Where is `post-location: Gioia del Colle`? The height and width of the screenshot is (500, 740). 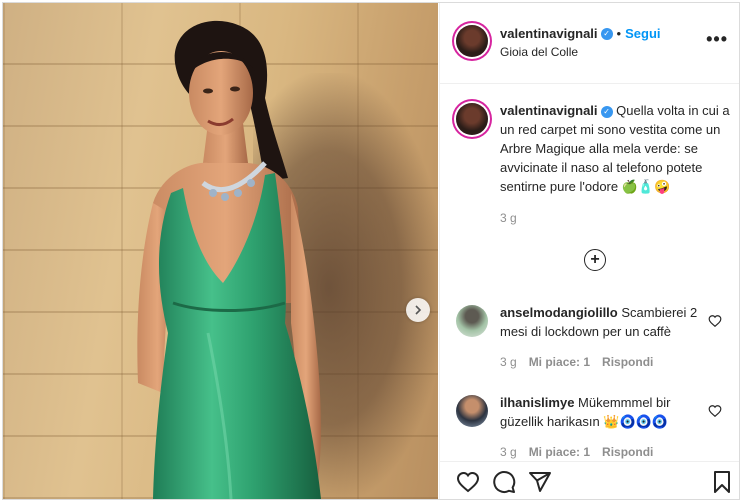 post-location: Gioia del Colle is located at coordinates (539, 52).